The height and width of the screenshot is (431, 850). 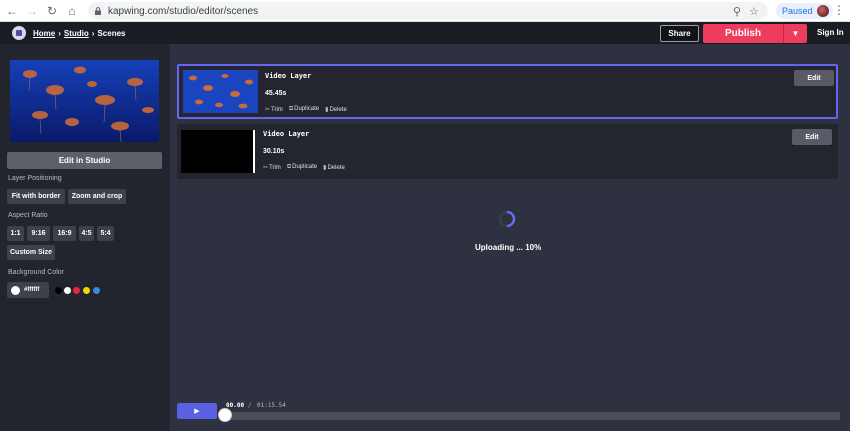 I want to click on swatch-blue, so click(x=96, y=290).